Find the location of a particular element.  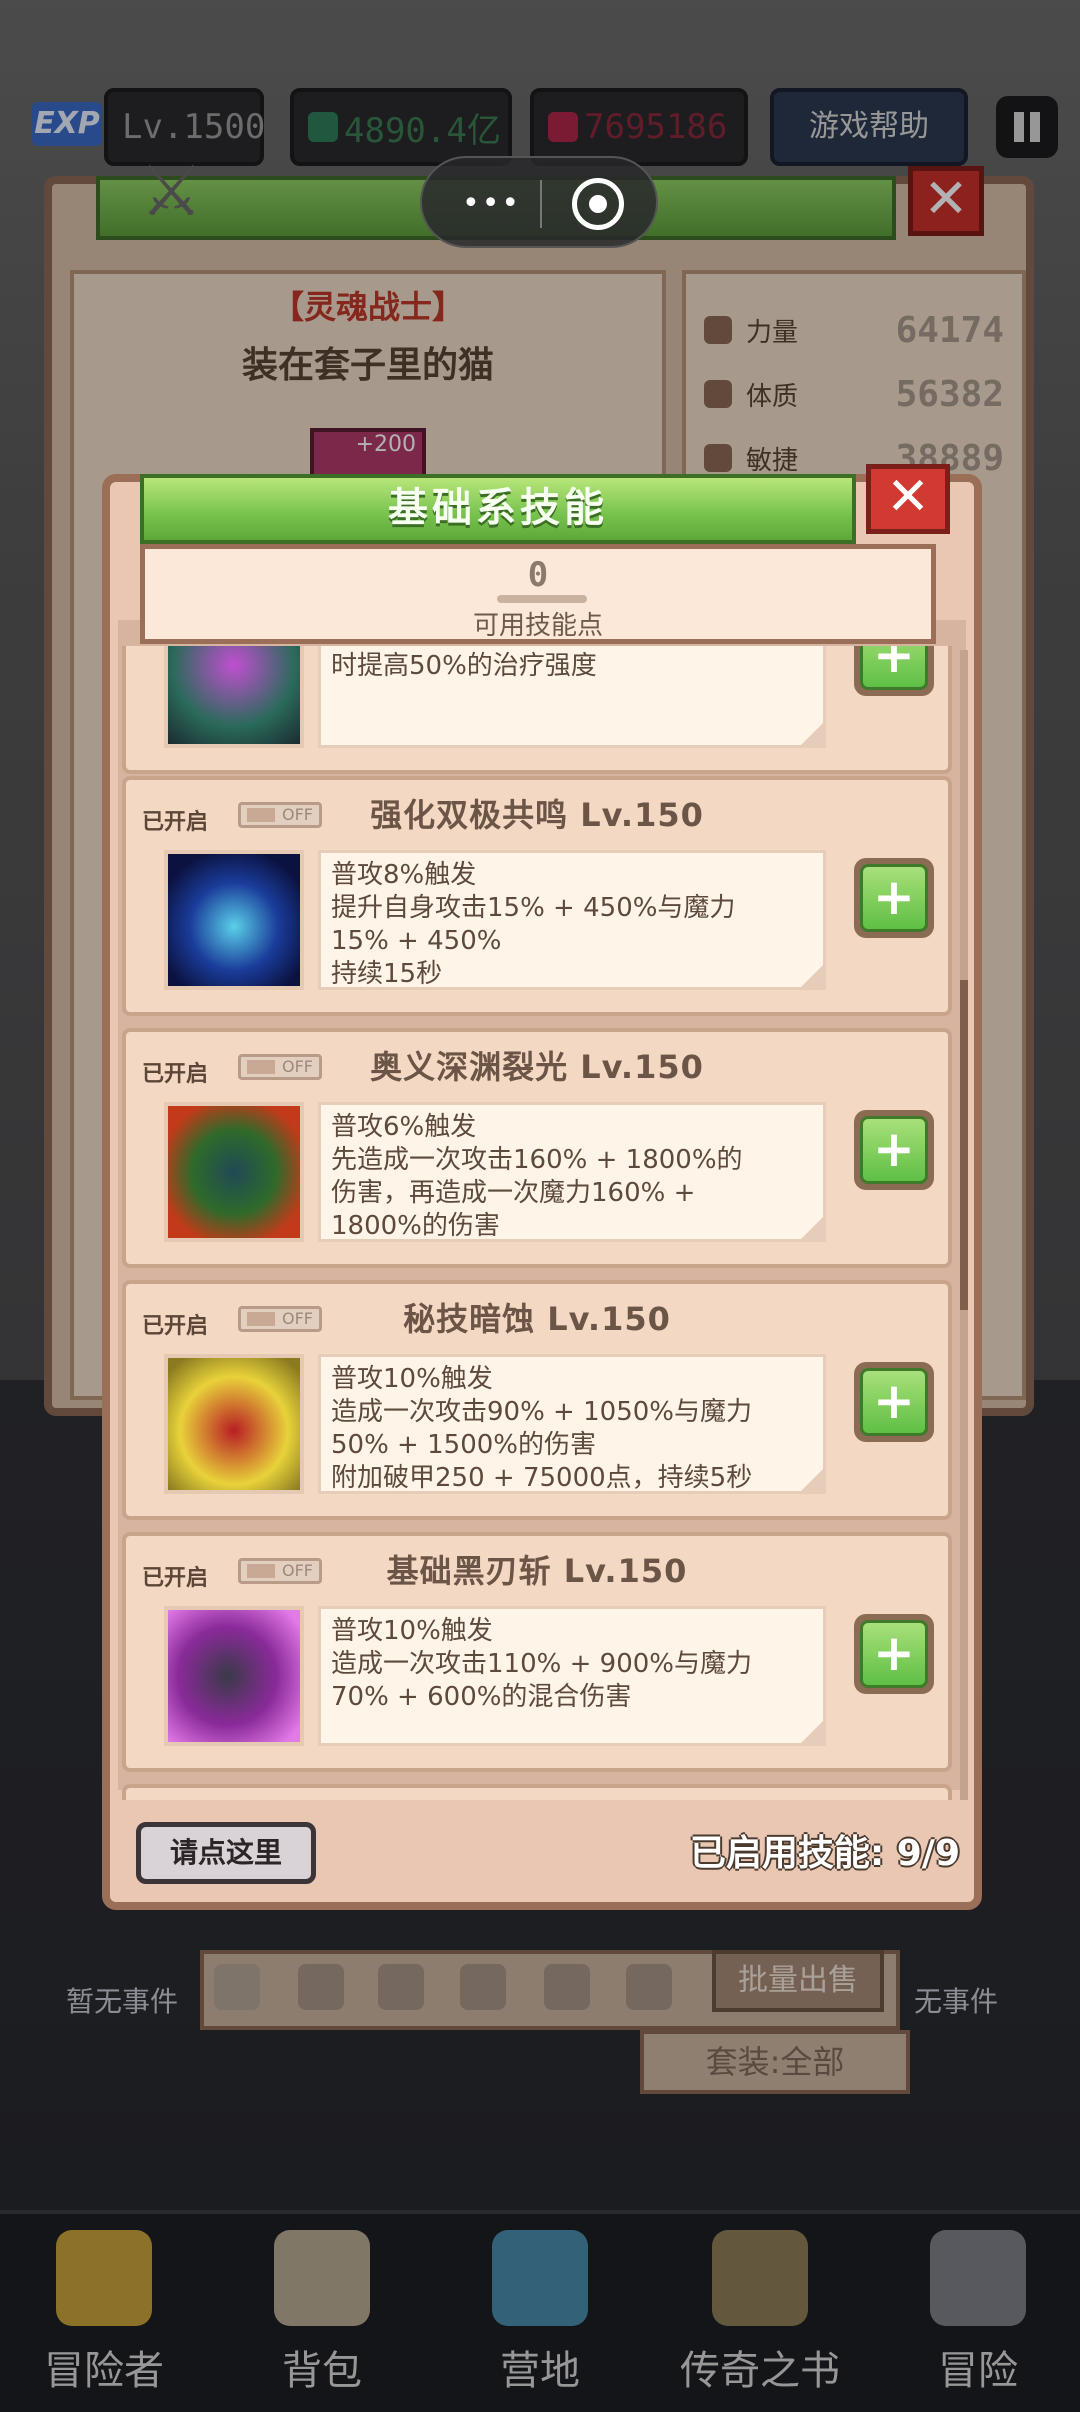

skill-points-value: 0 is located at coordinates (538, 575).